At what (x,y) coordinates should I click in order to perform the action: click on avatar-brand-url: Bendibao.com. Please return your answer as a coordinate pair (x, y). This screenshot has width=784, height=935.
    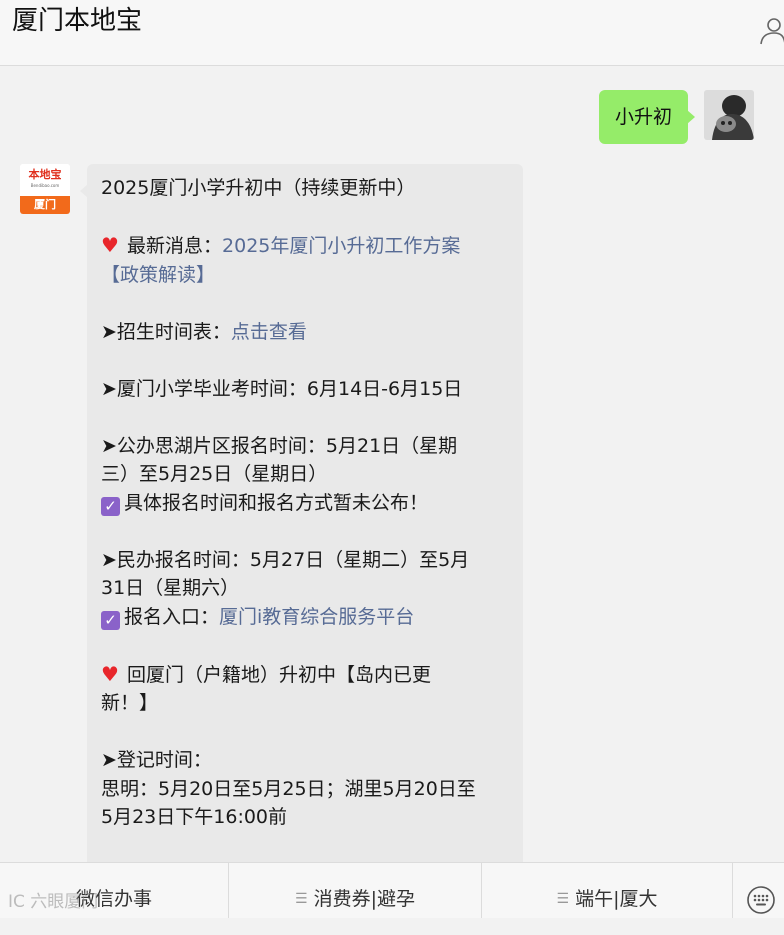
    Looking at the image, I should click on (45, 185).